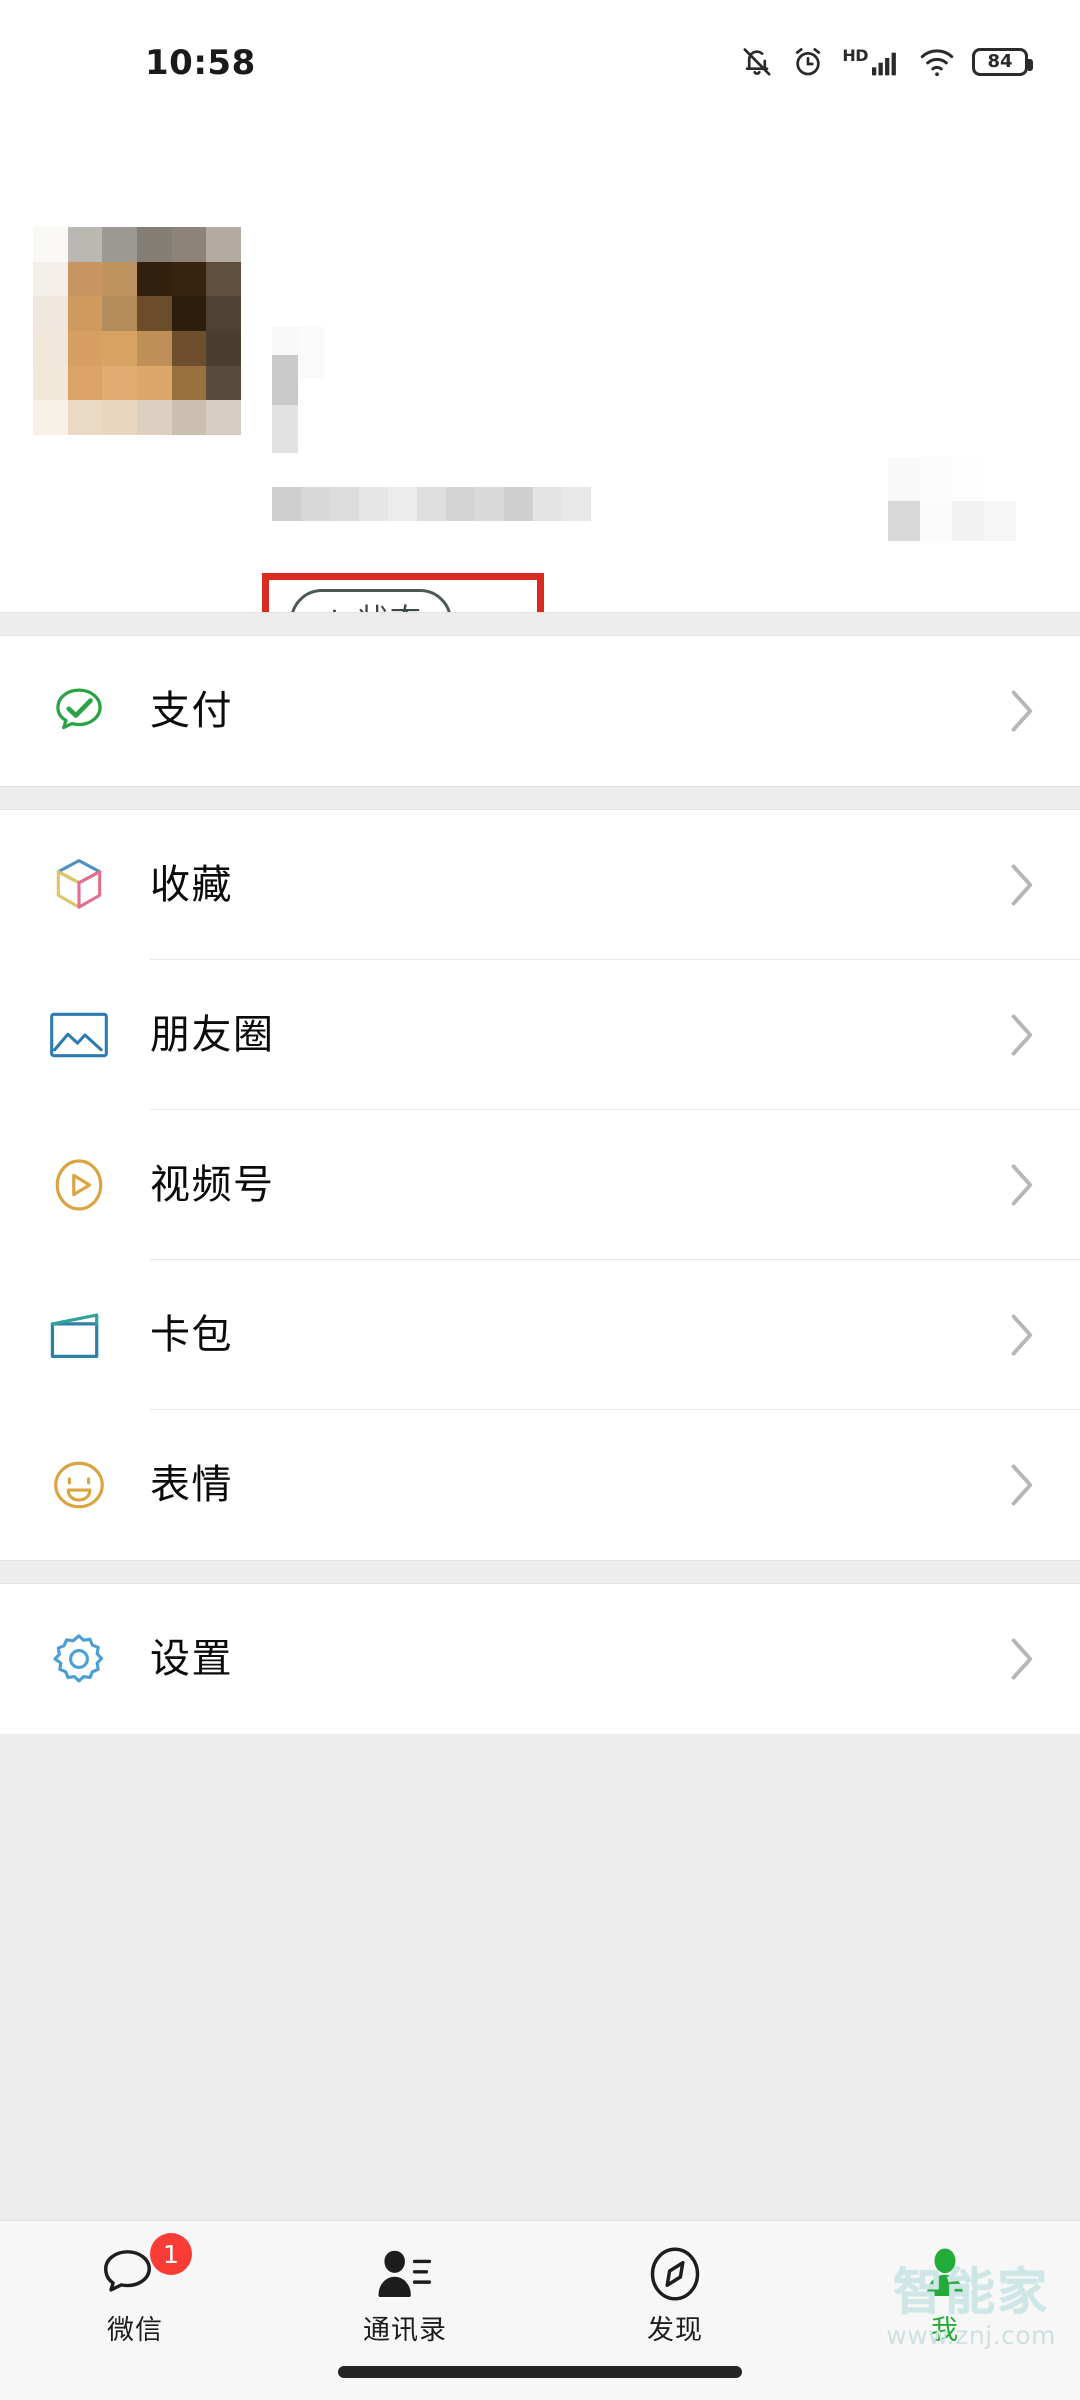  Describe the element at coordinates (405, 2274) in the screenshot. I see `contacts-icon` at that location.